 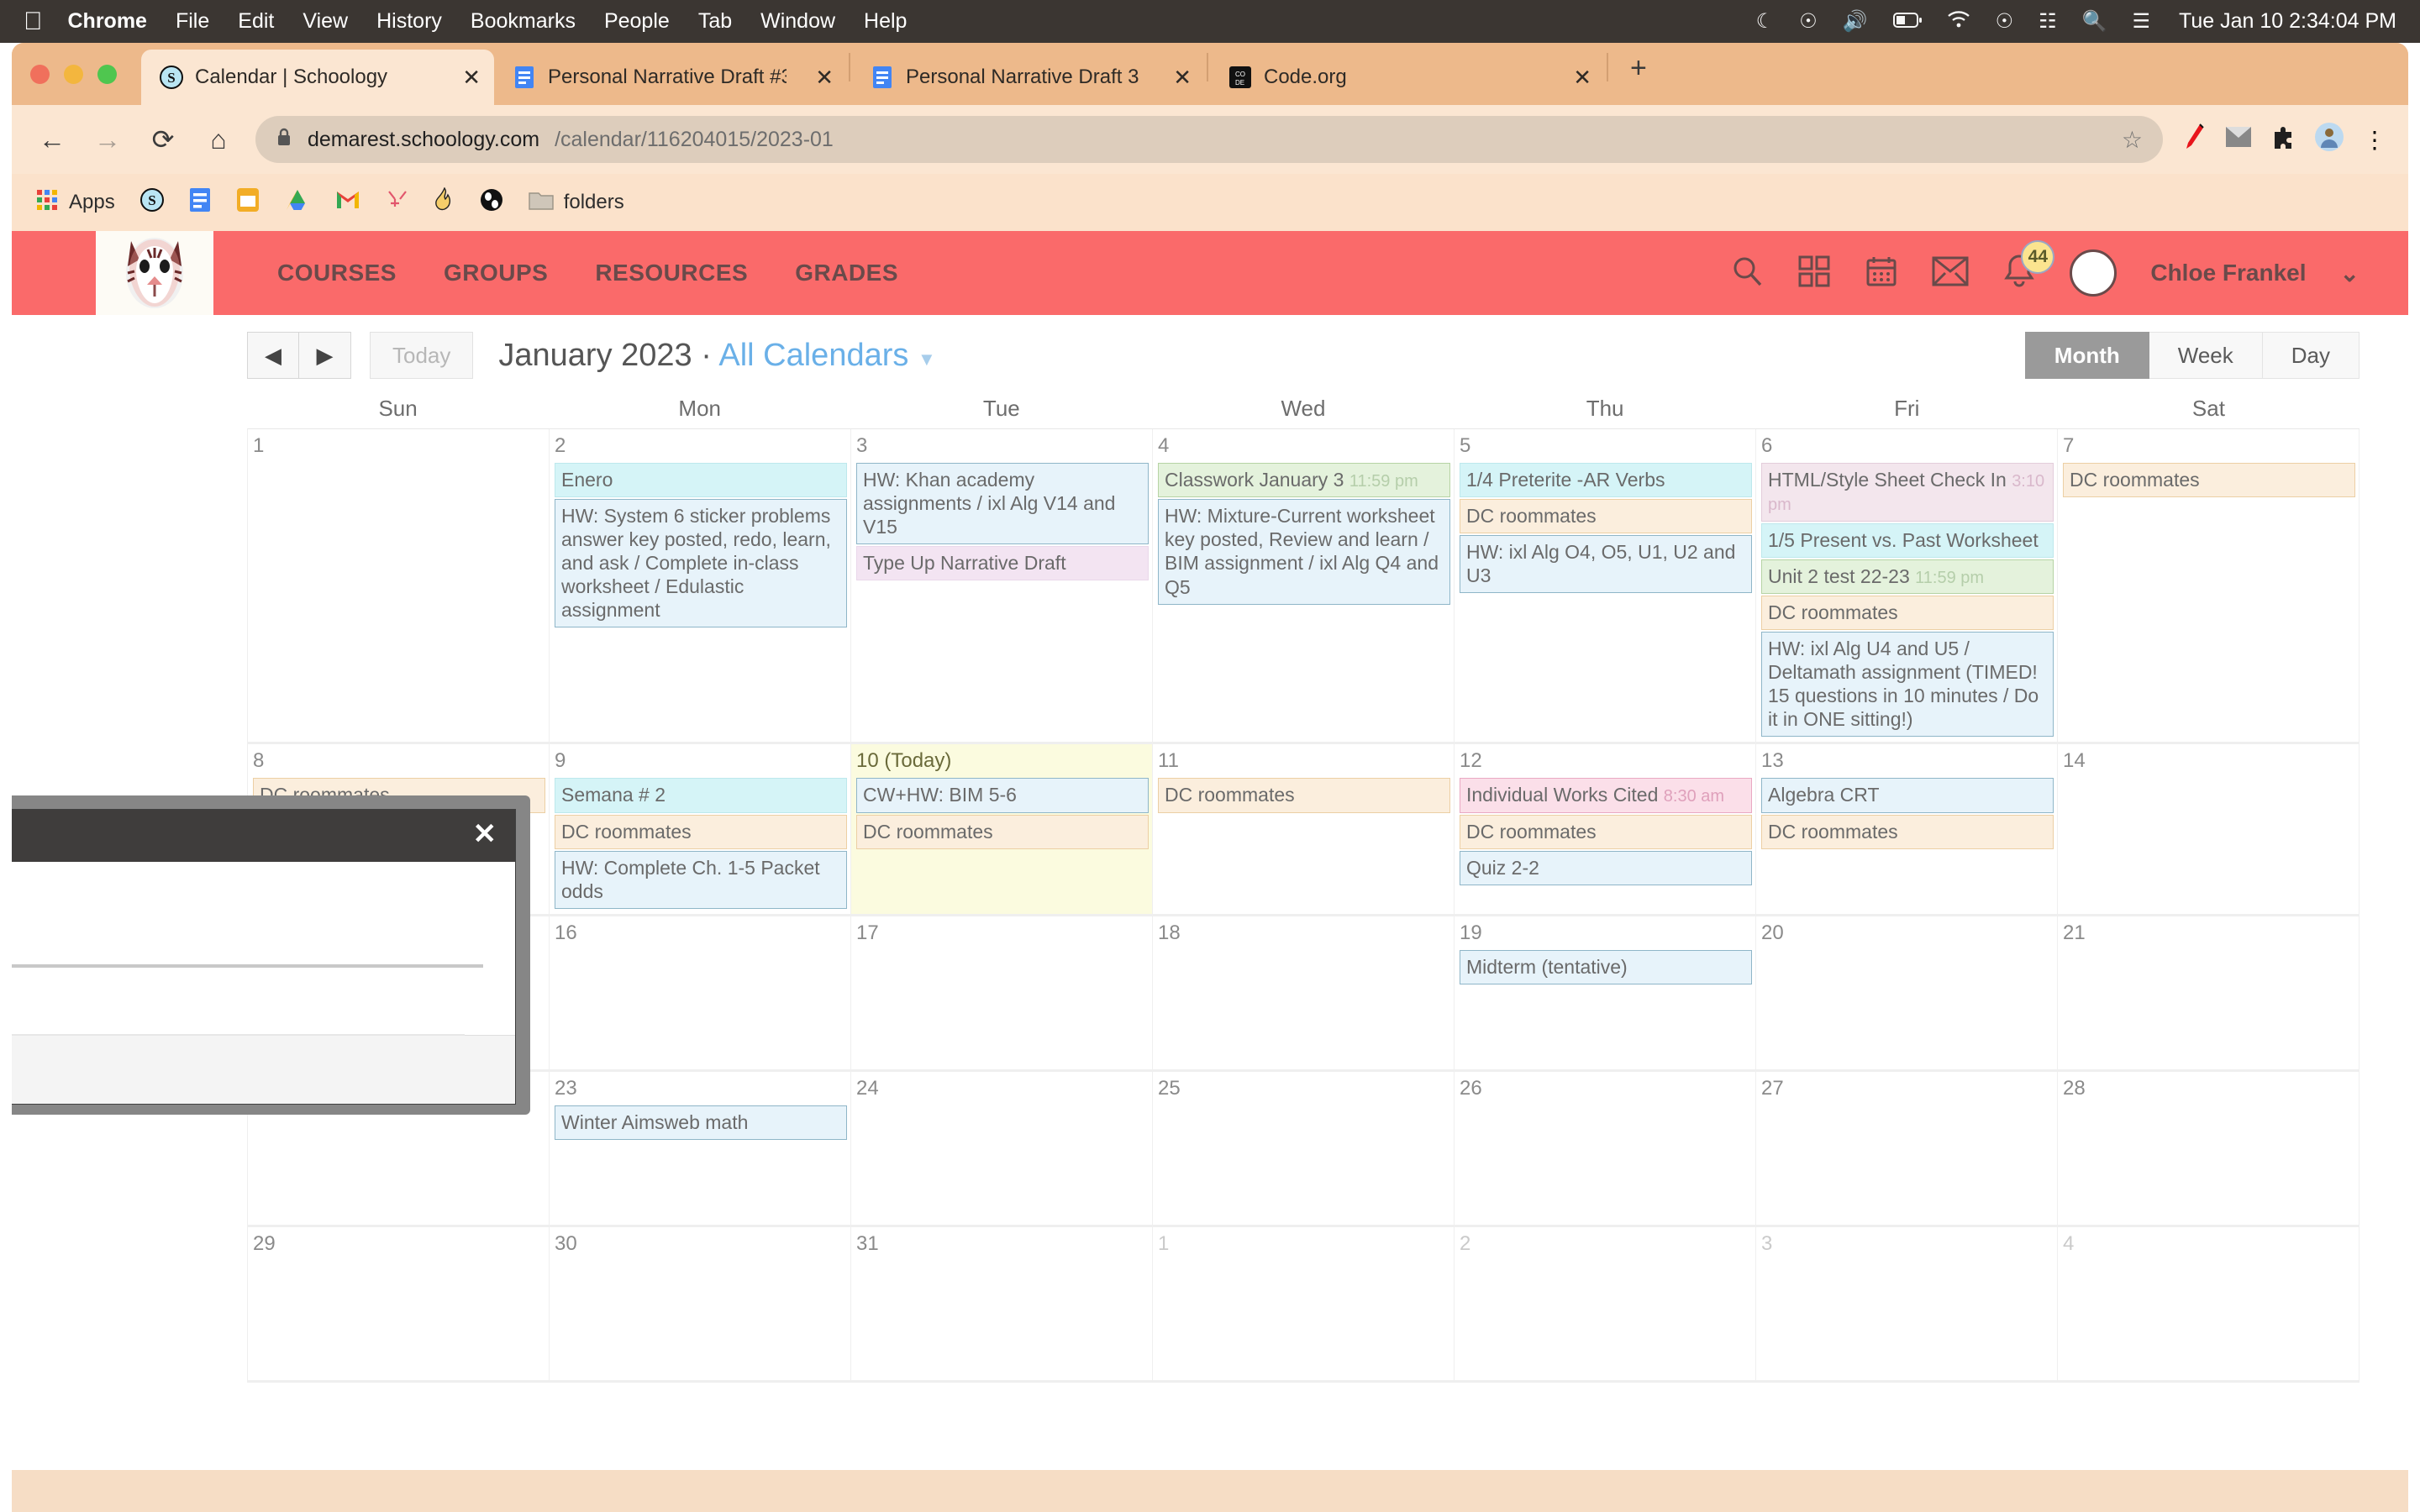 I want to click on calendar-event: Algebra CRT, so click(x=1908, y=795).